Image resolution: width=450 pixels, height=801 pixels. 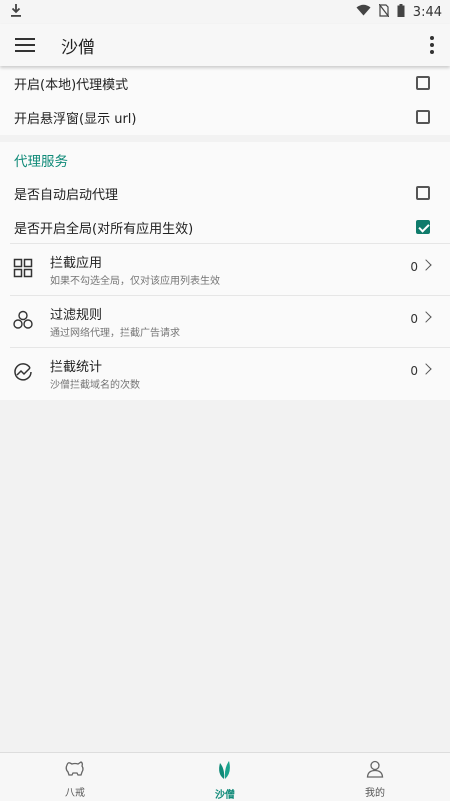 What do you see at coordinates (414, 371) in the screenshot?
I see `intercept-stats-count: 0` at bounding box center [414, 371].